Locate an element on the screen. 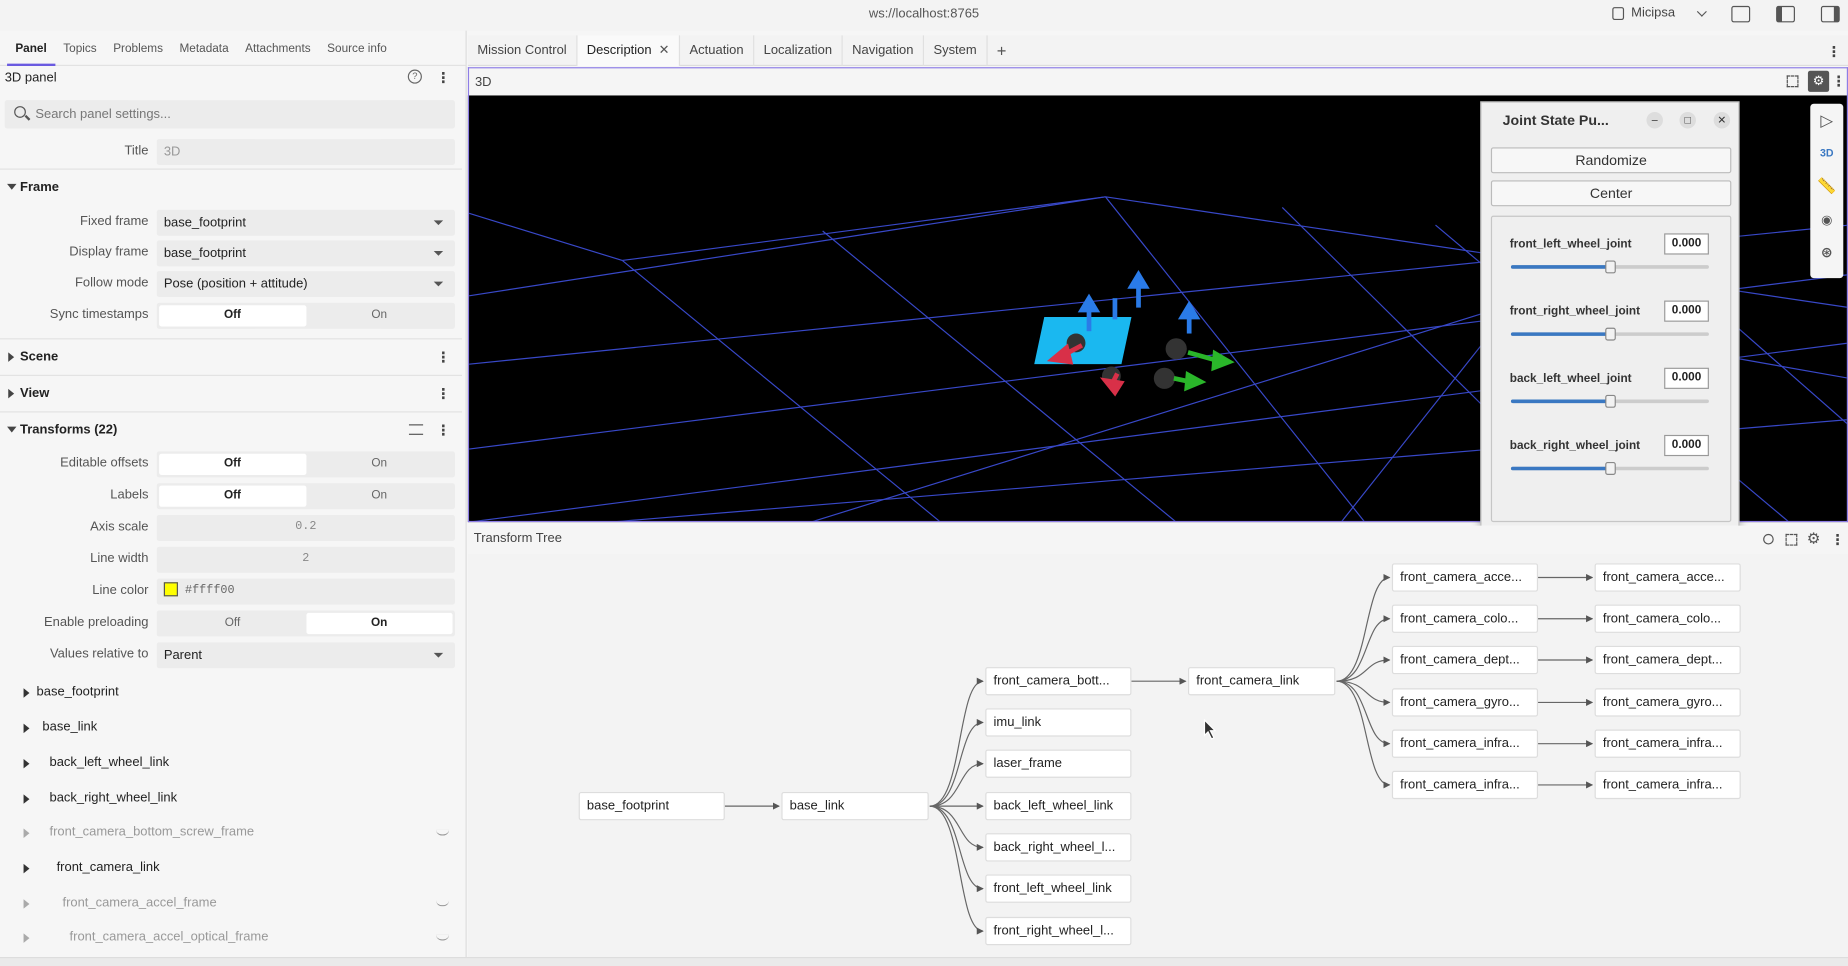 This screenshot has width=1848, height=966. editable-offsets-toggle: Off On is located at coordinates (305, 464).